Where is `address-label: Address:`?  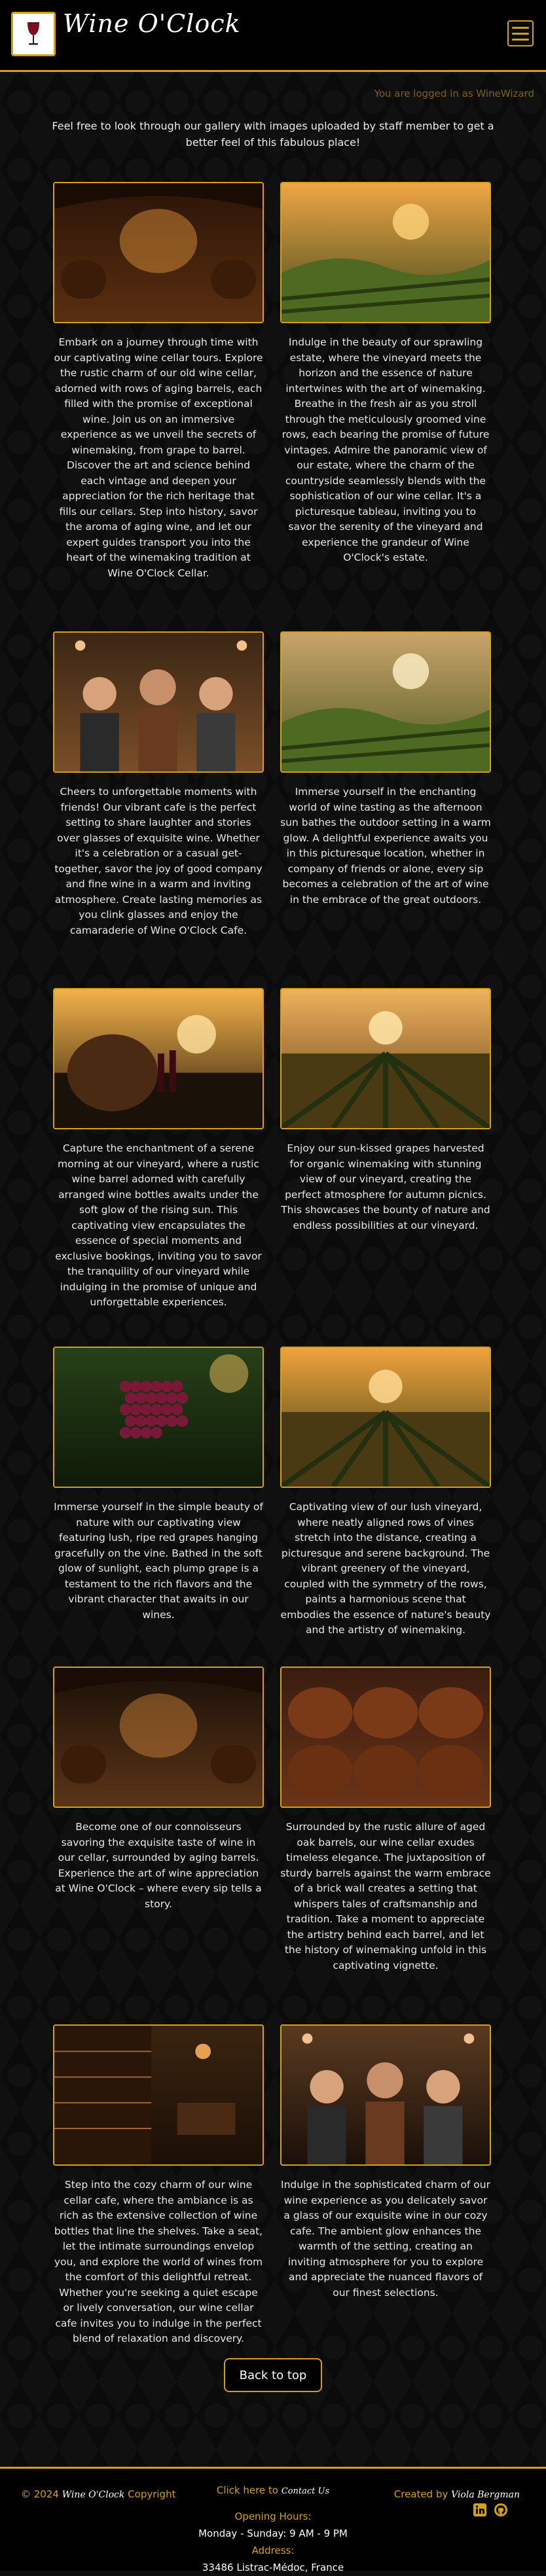
address-label: Address: is located at coordinates (273, 2550).